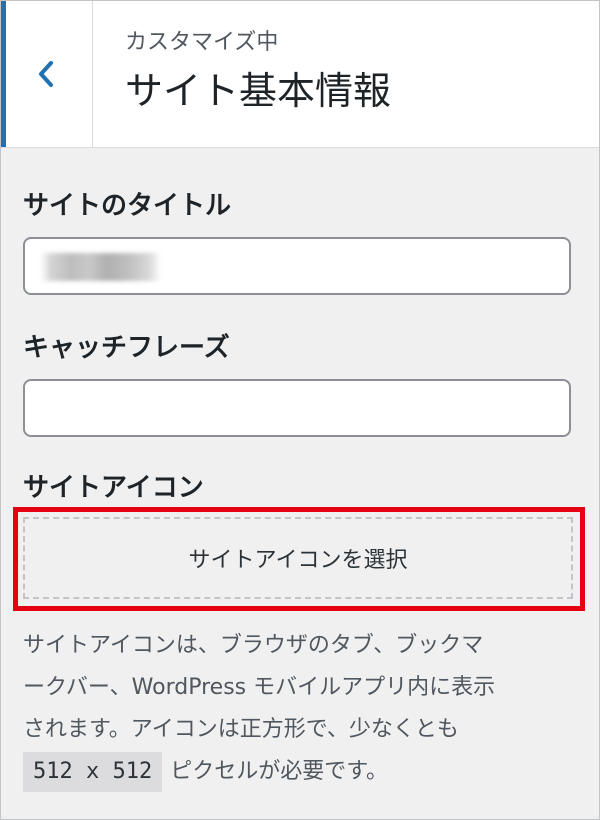 This screenshot has height=820, width=600. What do you see at coordinates (258, 91) in the screenshot?
I see `section-title: サイト基本情報` at bounding box center [258, 91].